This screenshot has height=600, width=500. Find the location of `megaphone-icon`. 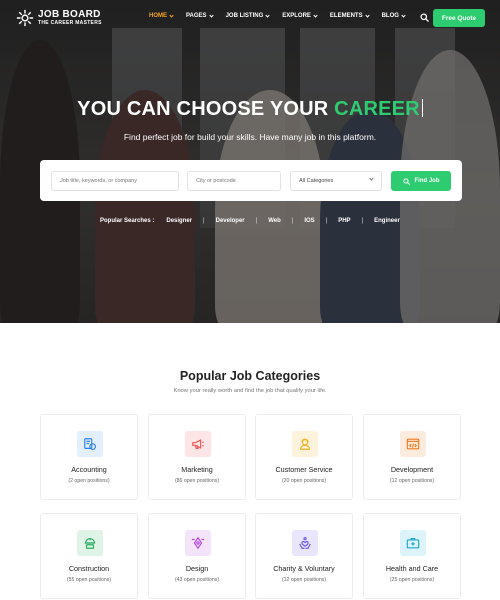

megaphone-icon is located at coordinates (198, 444).